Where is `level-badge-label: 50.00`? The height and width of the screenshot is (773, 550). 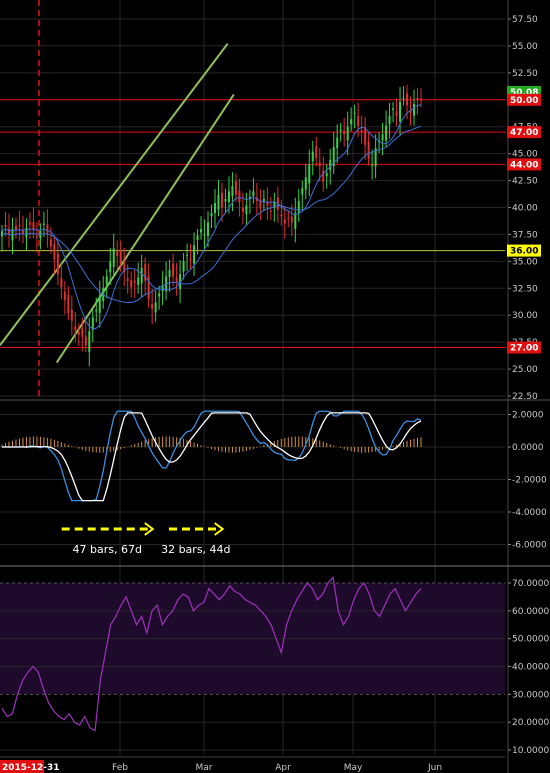
level-badge-label: 50.00 is located at coordinates (524, 101).